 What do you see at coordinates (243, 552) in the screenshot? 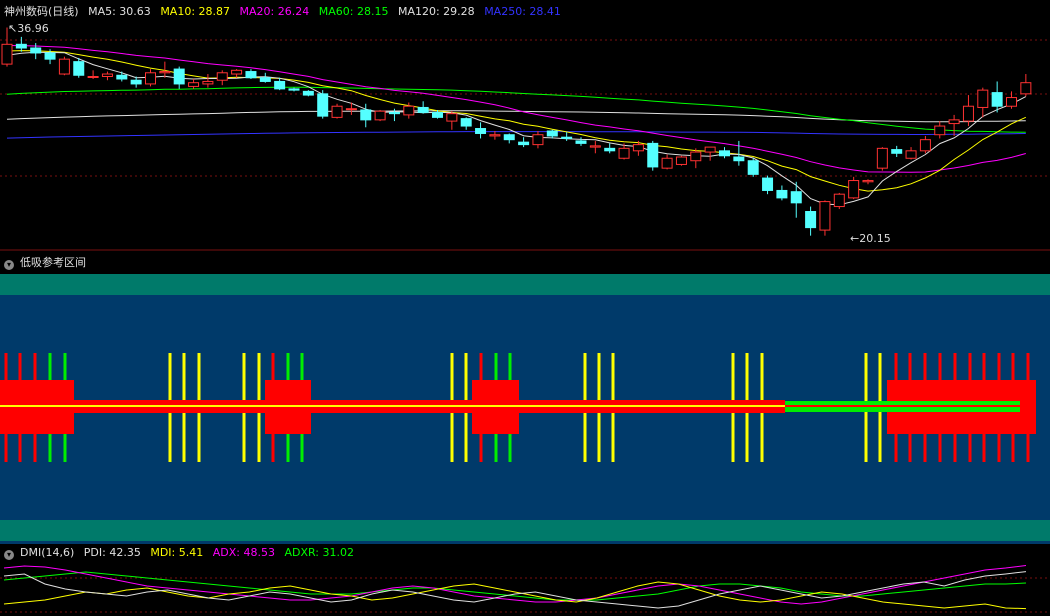
I see `adx-label: ADX: 48.53` at bounding box center [243, 552].